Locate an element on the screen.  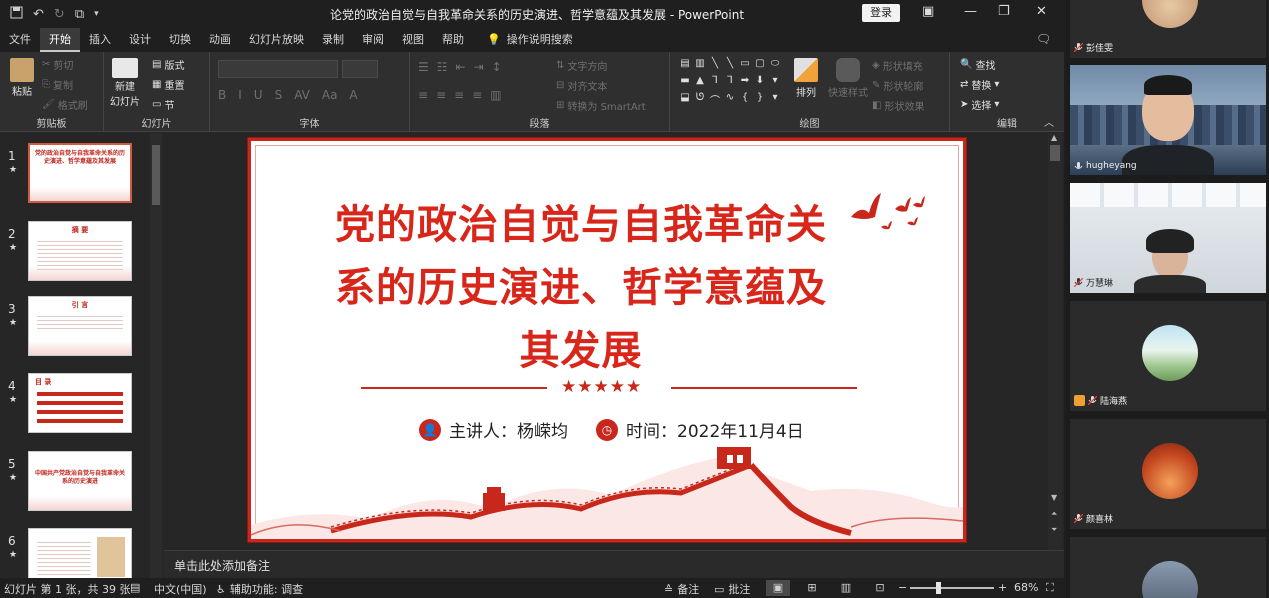
format-painter-button: 🖌 格式刷 is located at coordinates (65, 104).